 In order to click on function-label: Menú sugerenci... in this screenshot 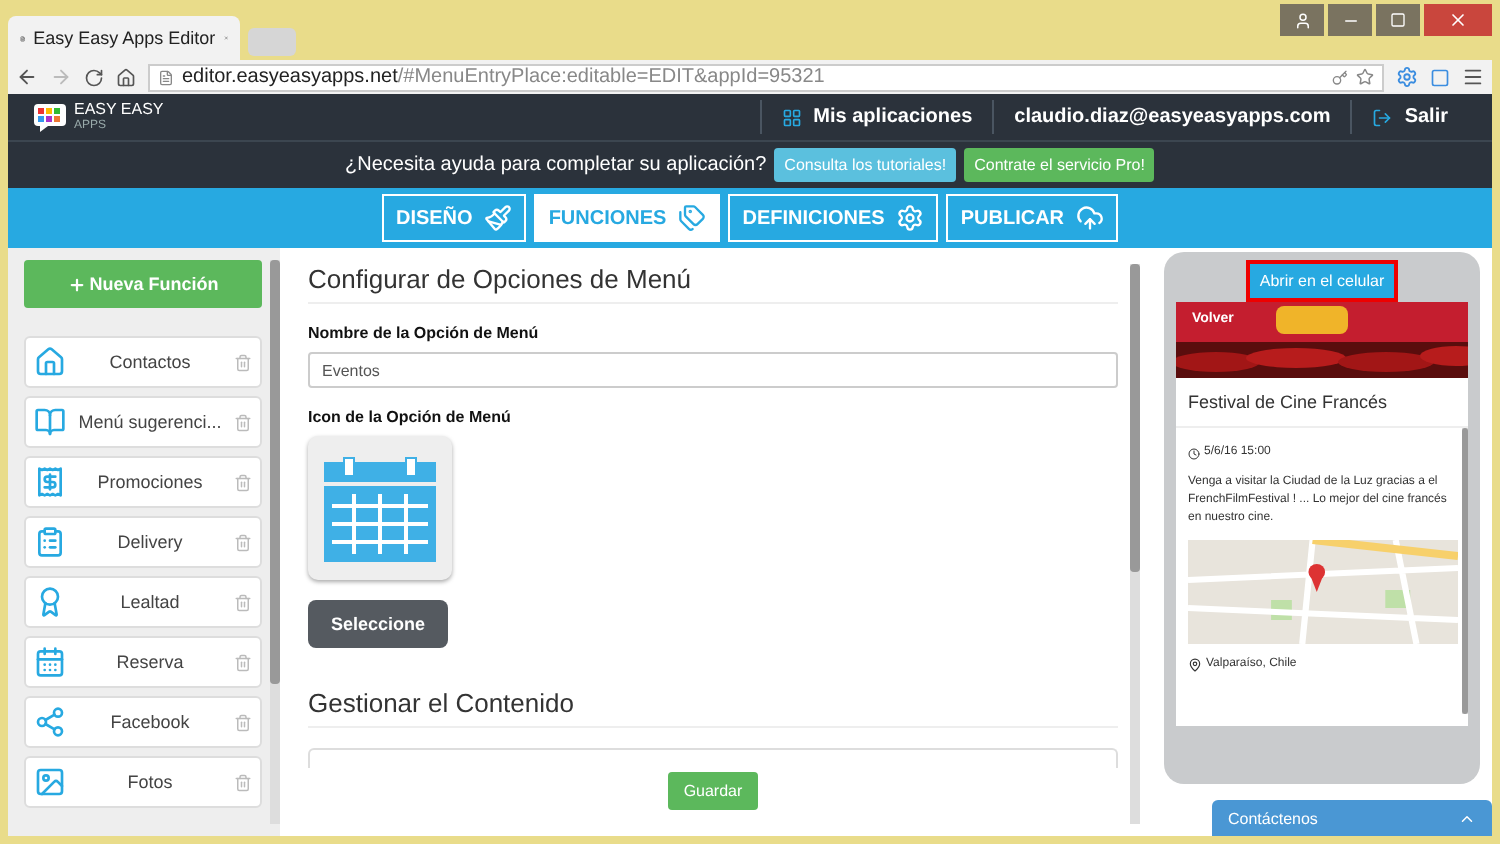, I will do `click(150, 422)`.